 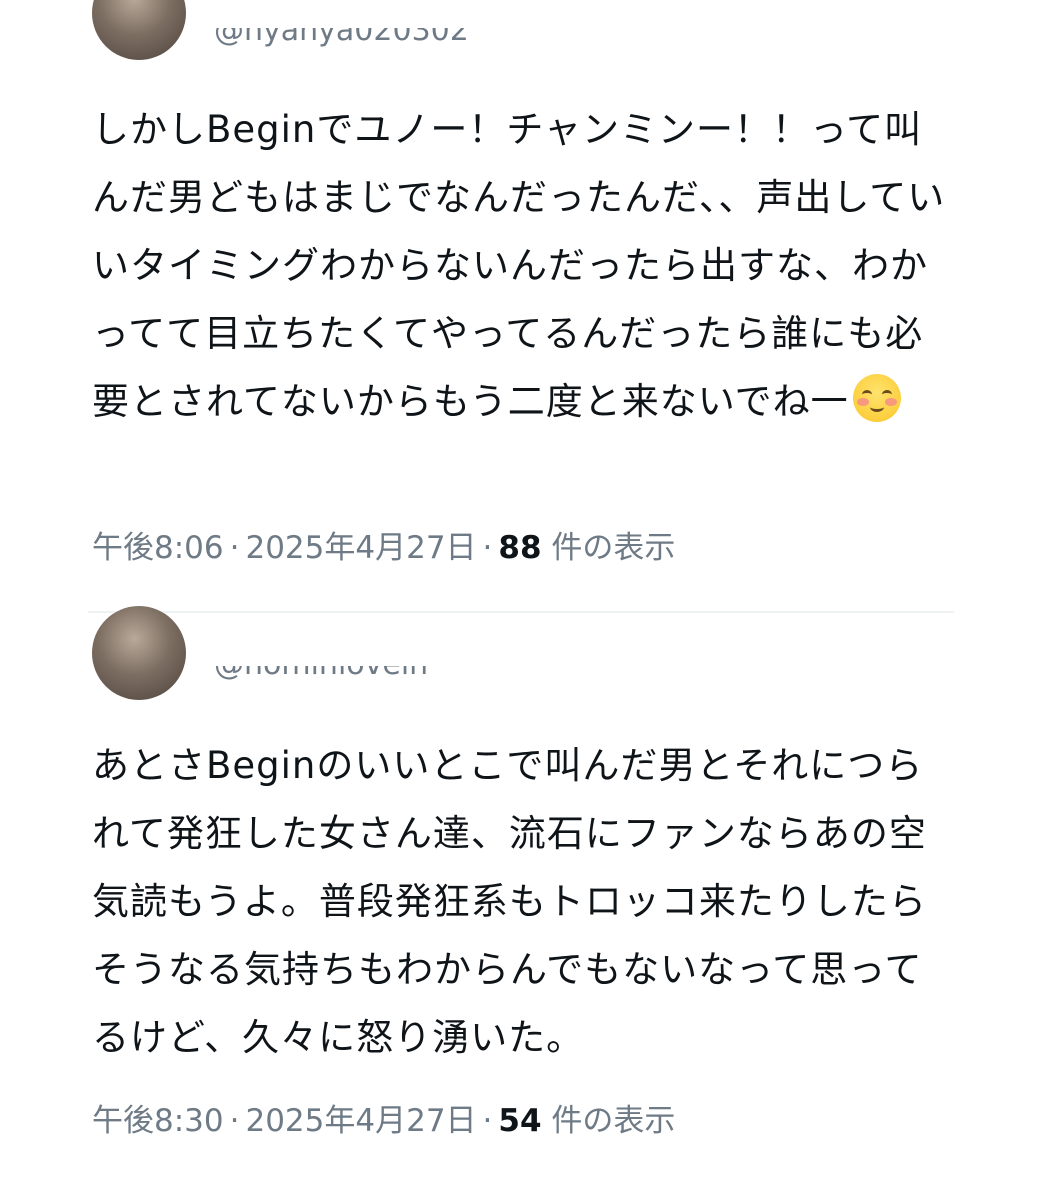 I want to click on user-handle: @hominlovein, so click(x=321, y=678).